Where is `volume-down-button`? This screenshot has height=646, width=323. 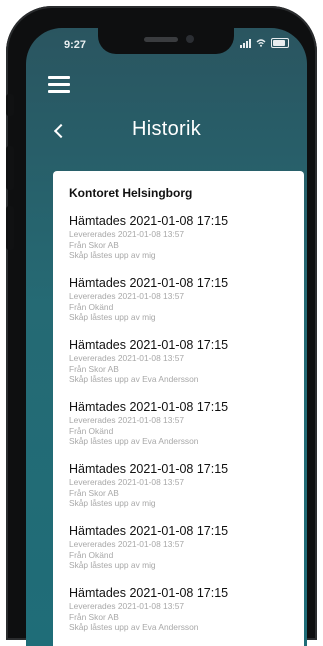
volume-down-button is located at coordinates (10, 228).